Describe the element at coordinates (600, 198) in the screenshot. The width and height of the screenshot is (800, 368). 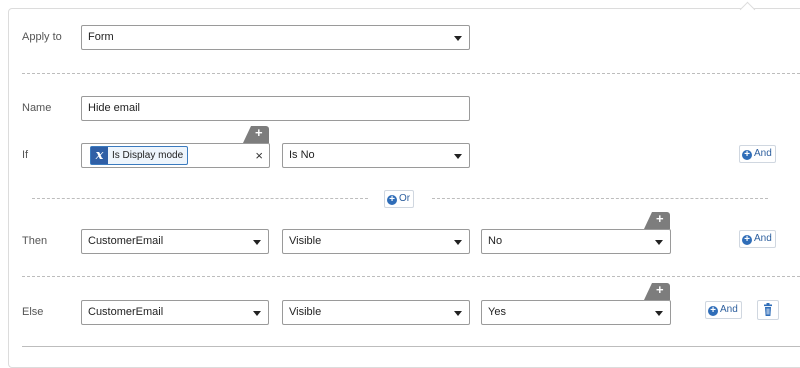
I see `or-divider-right` at that location.